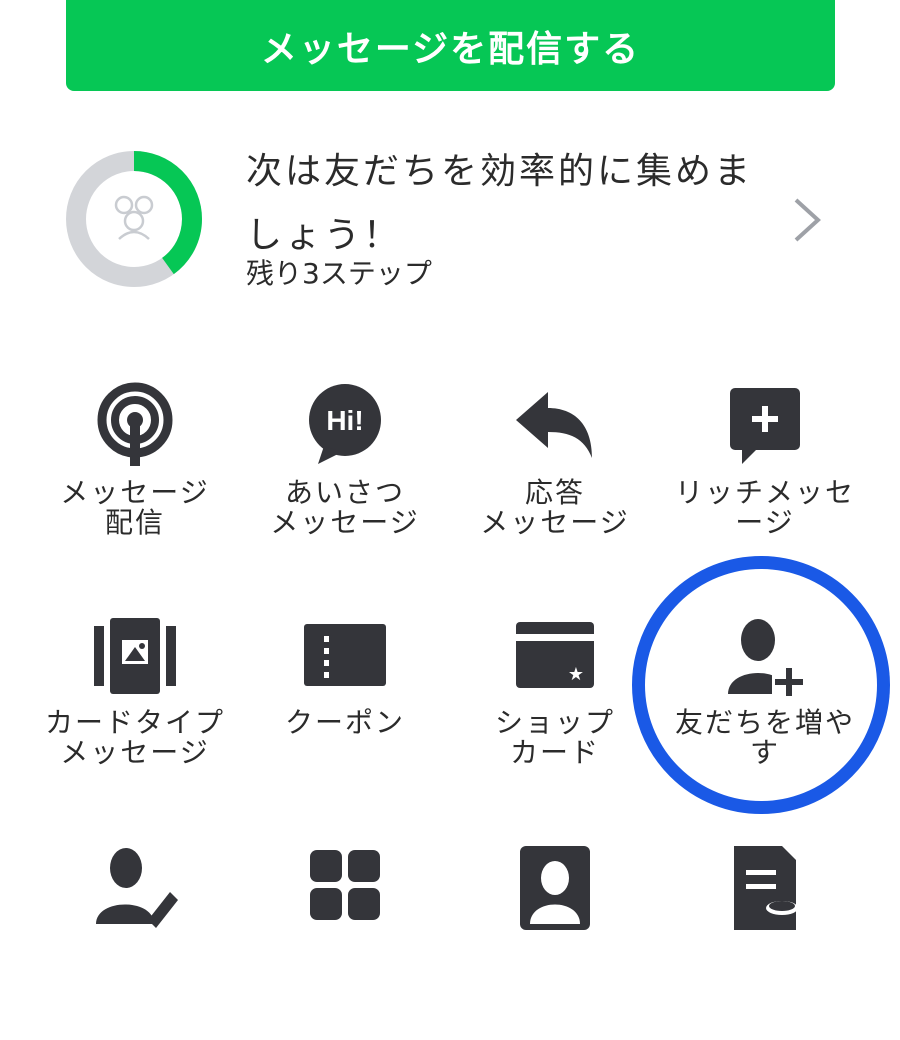 This screenshot has height=1040, width=900. I want to click on menu-item-label: 応答 メッセージ, so click(555, 507).